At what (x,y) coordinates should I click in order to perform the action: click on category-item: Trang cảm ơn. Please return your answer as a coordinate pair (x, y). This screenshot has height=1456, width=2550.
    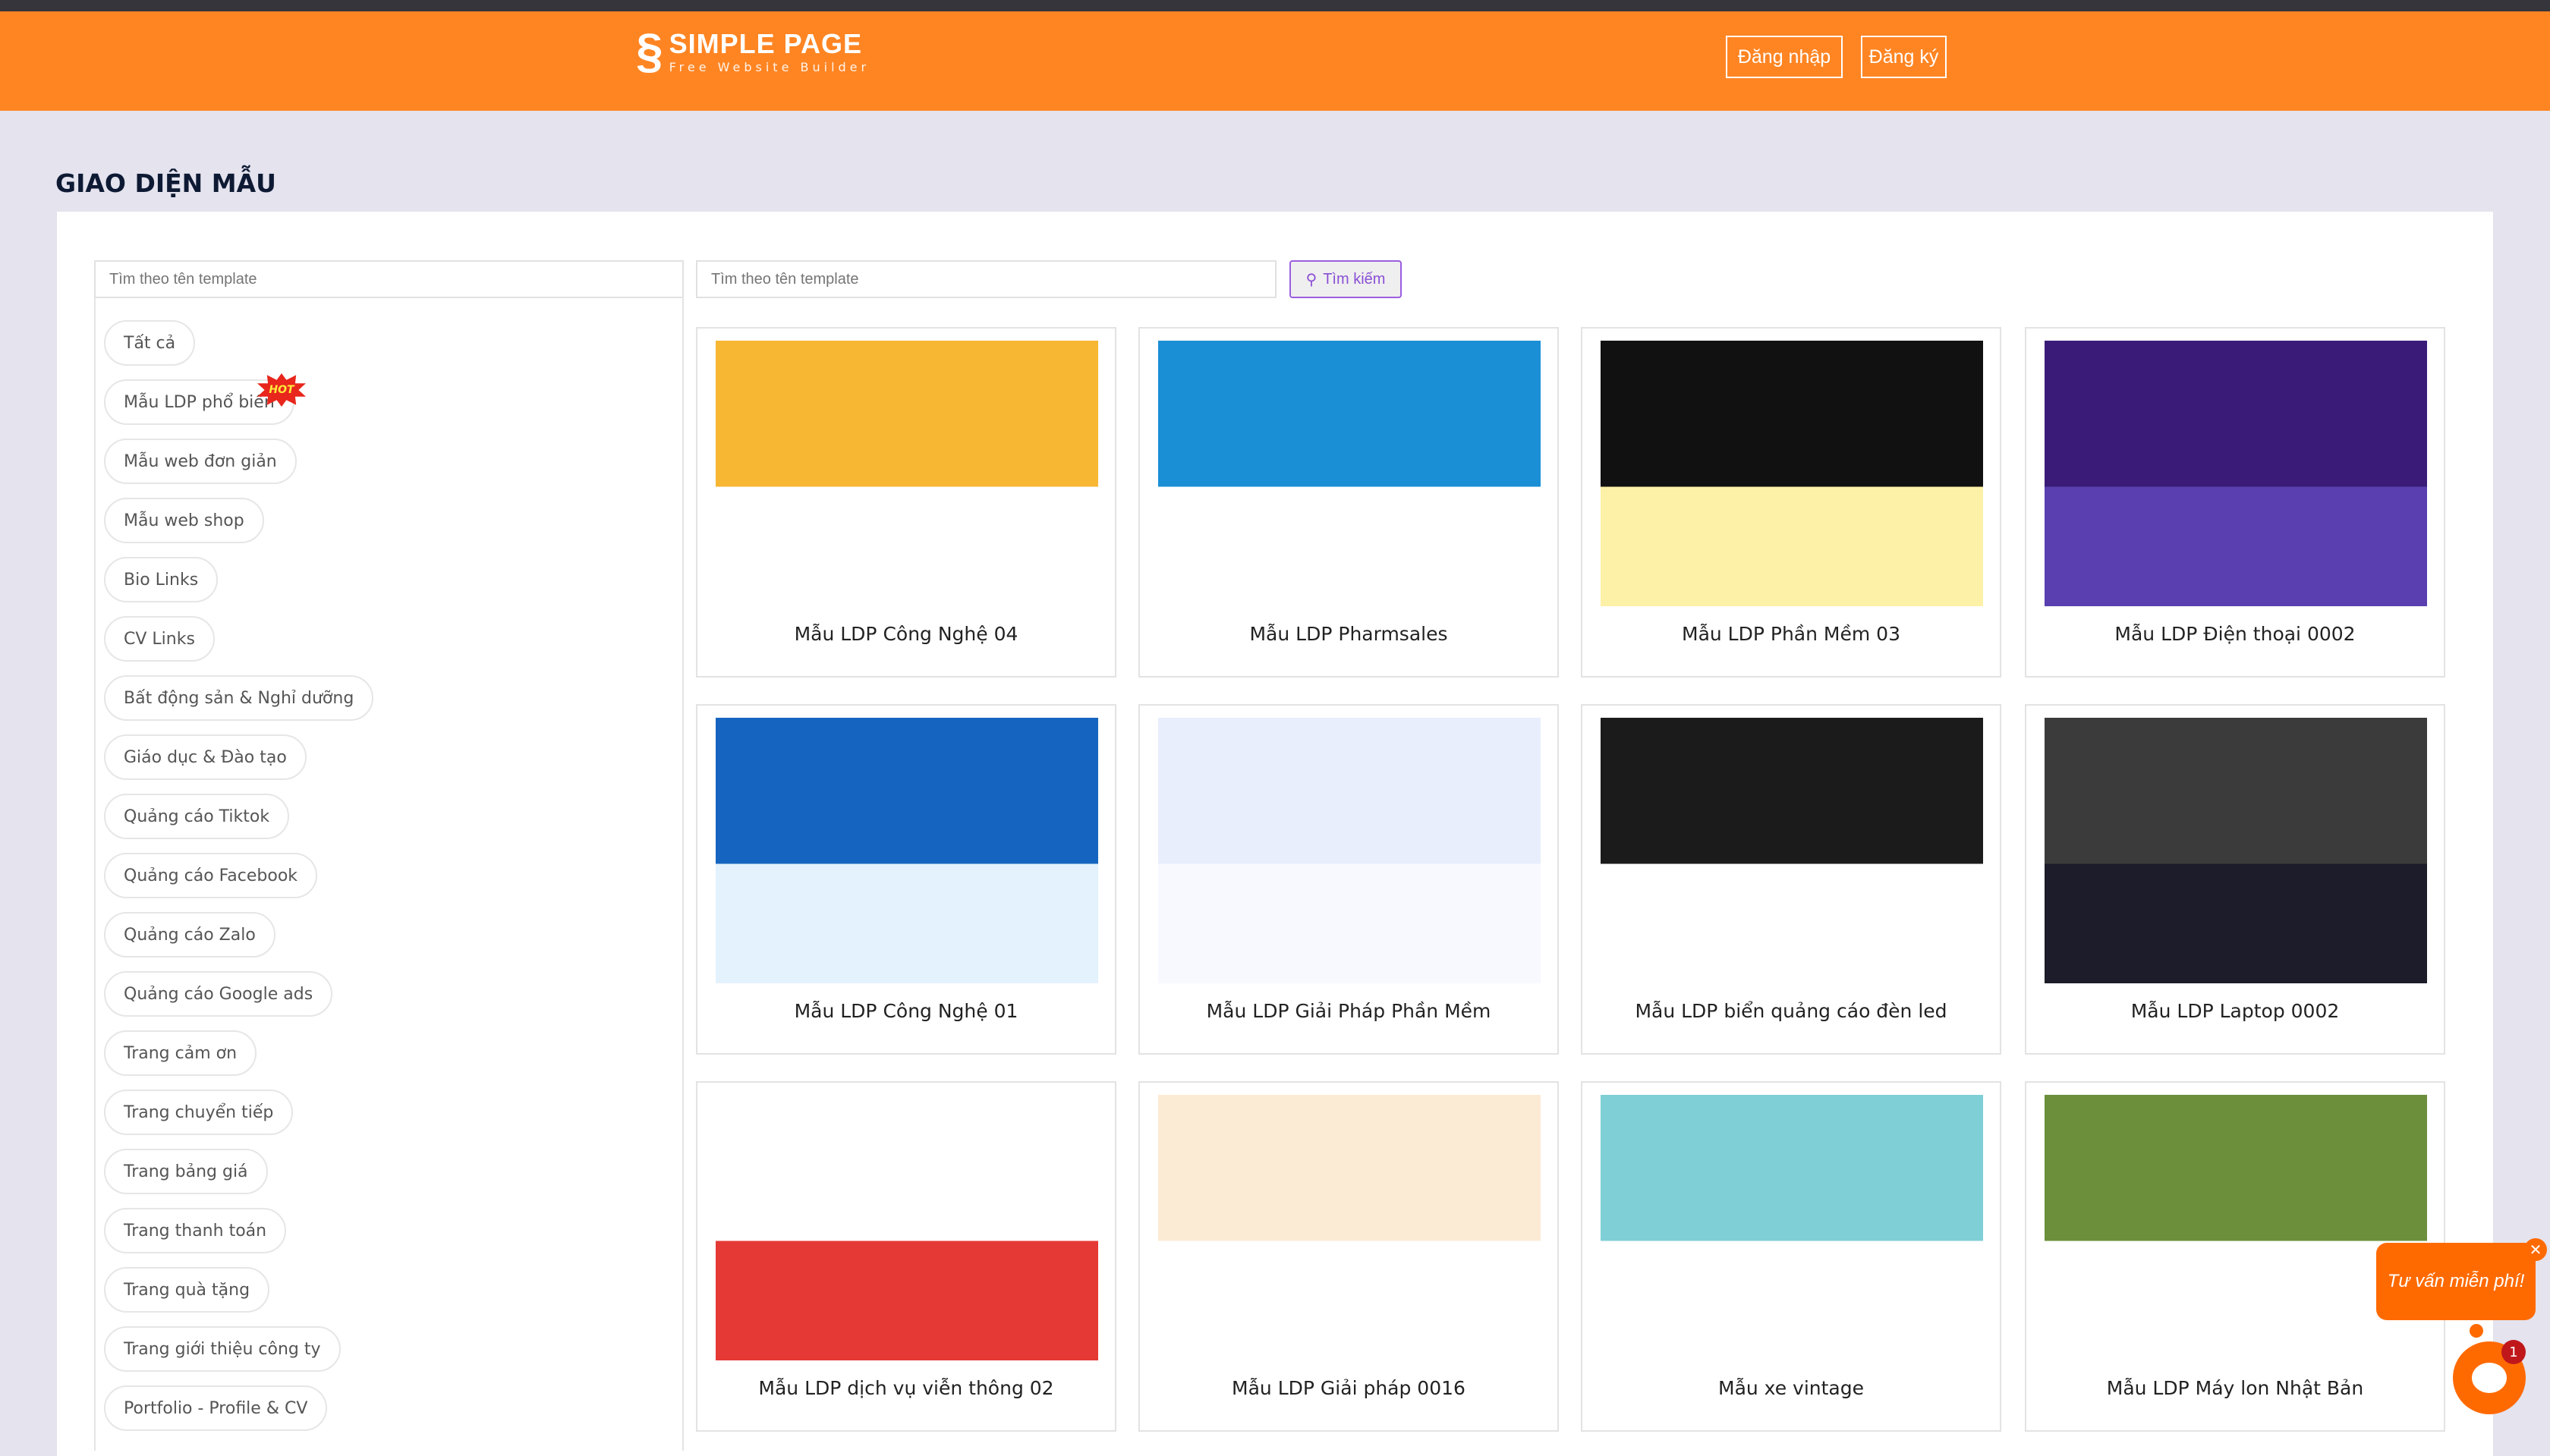
    Looking at the image, I should click on (180, 1053).